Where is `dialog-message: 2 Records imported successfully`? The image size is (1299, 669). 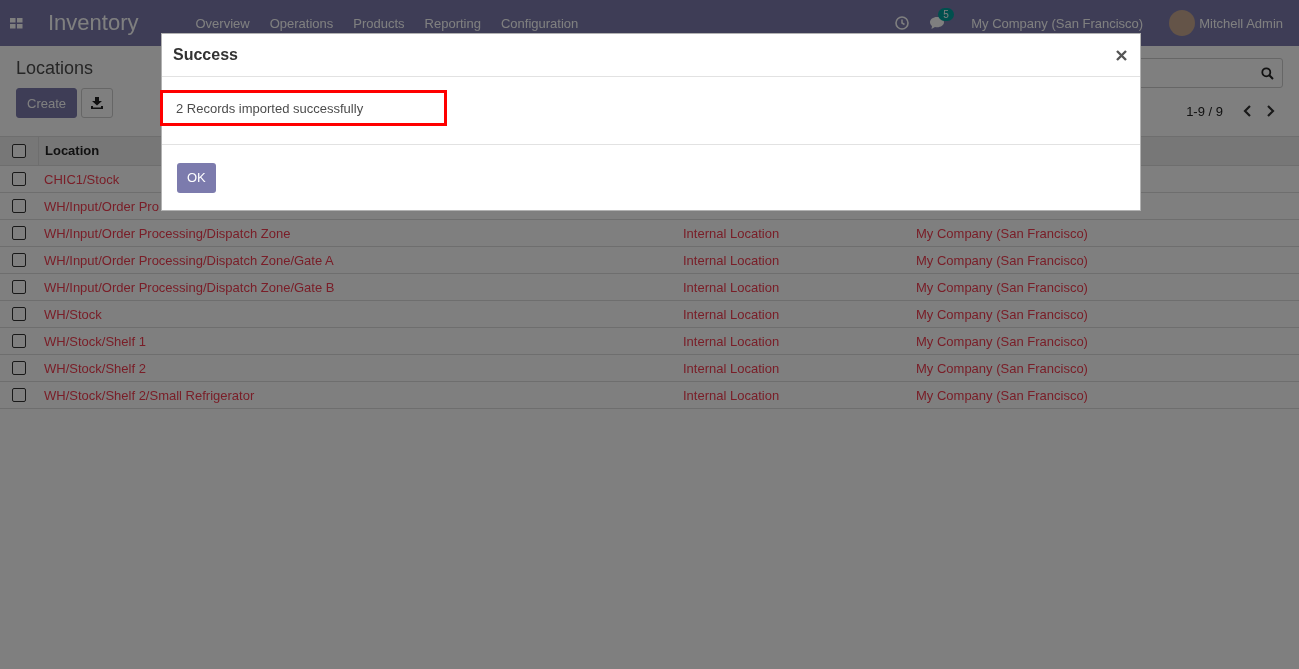 dialog-message: 2 Records imported successfully is located at coordinates (270, 108).